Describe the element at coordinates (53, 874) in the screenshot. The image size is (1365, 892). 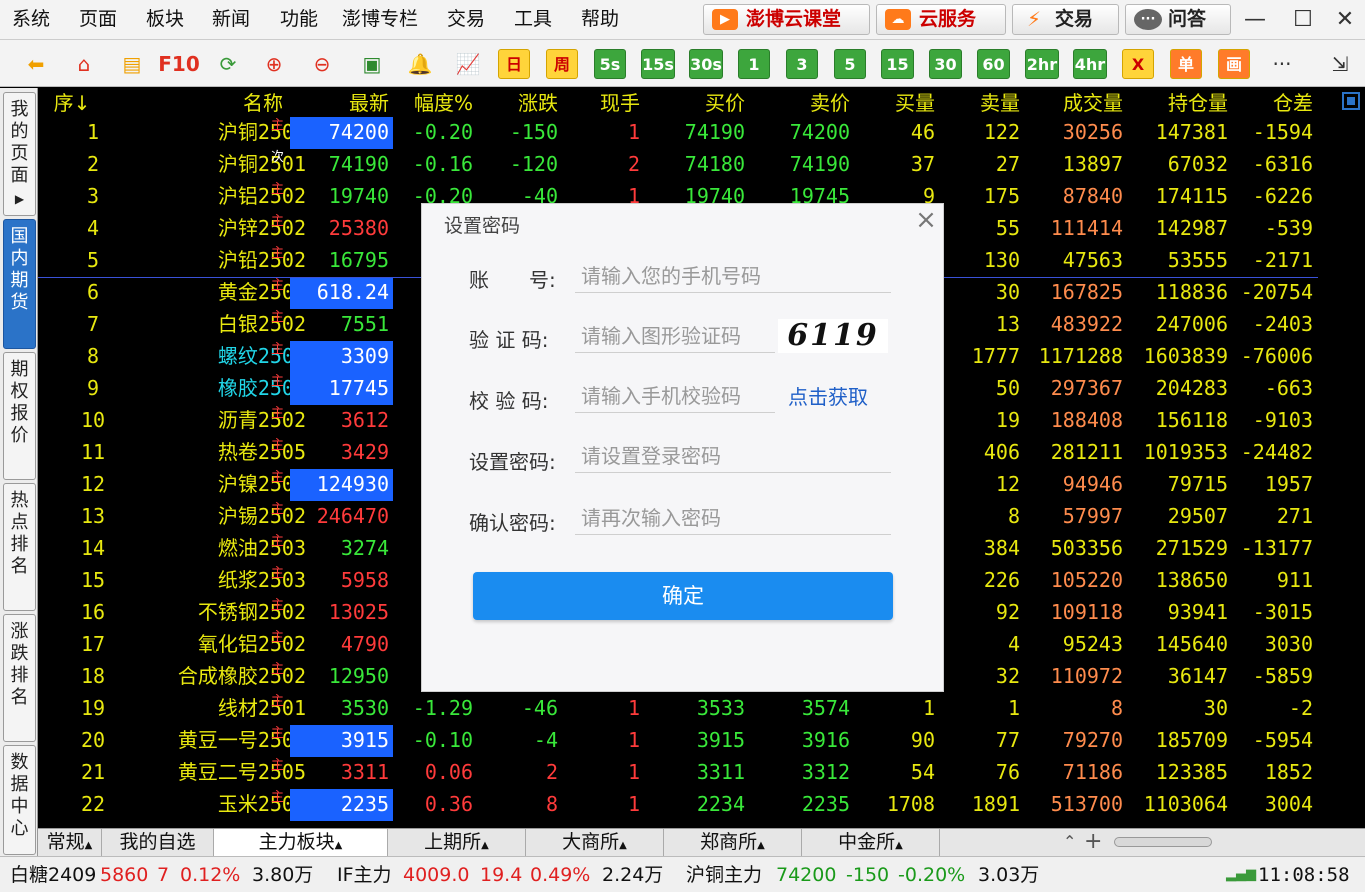
I see `ticker-1-name: 白糖2409` at that location.